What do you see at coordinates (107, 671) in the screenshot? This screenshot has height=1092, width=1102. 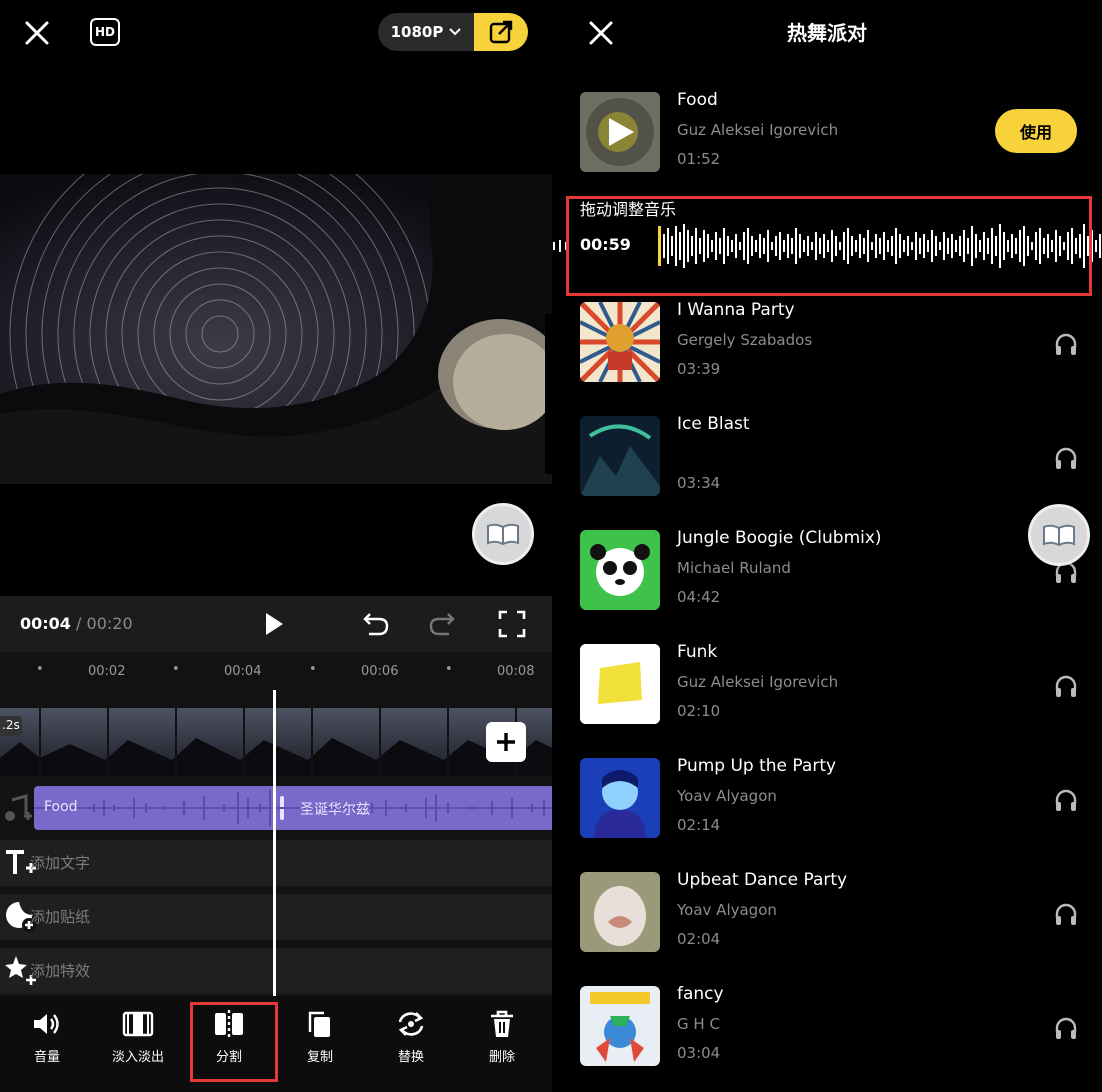 I see `ruler-tick: 00:02` at bounding box center [107, 671].